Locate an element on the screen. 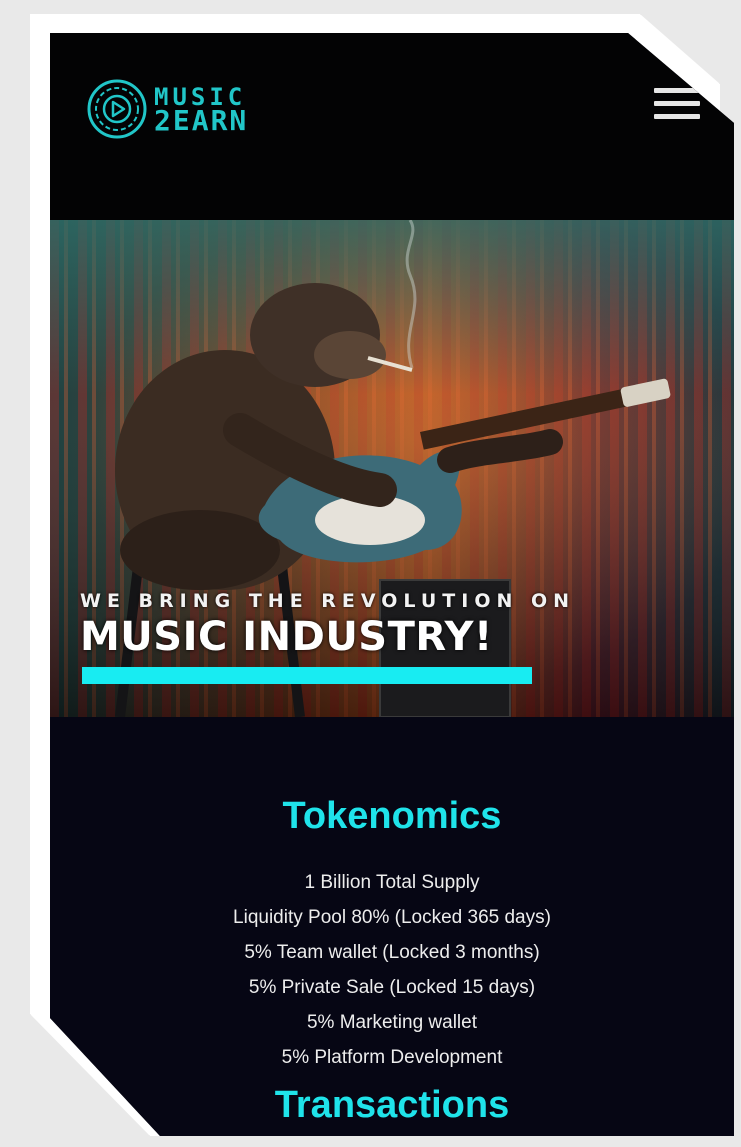 This screenshot has width=741, height=1147. brand-wordmark: MUSIC 2EARN is located at coordinates (201, 111).